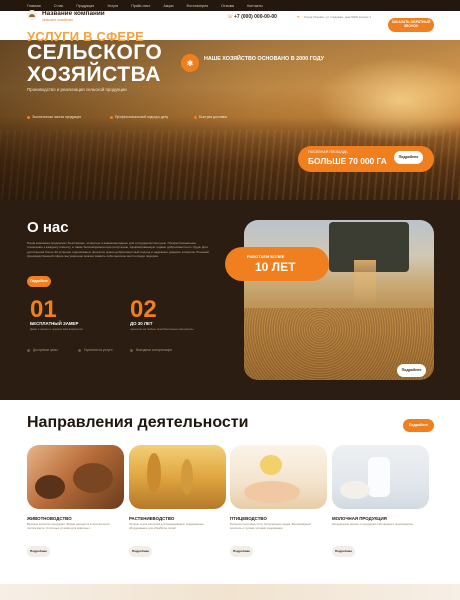 This screenshot has width=460, height=600. What do you see at coordinates (54, 117) in the screenshot?
I see `hero-feature: Экологически чистая продукция` at bounding box center [54, 117].